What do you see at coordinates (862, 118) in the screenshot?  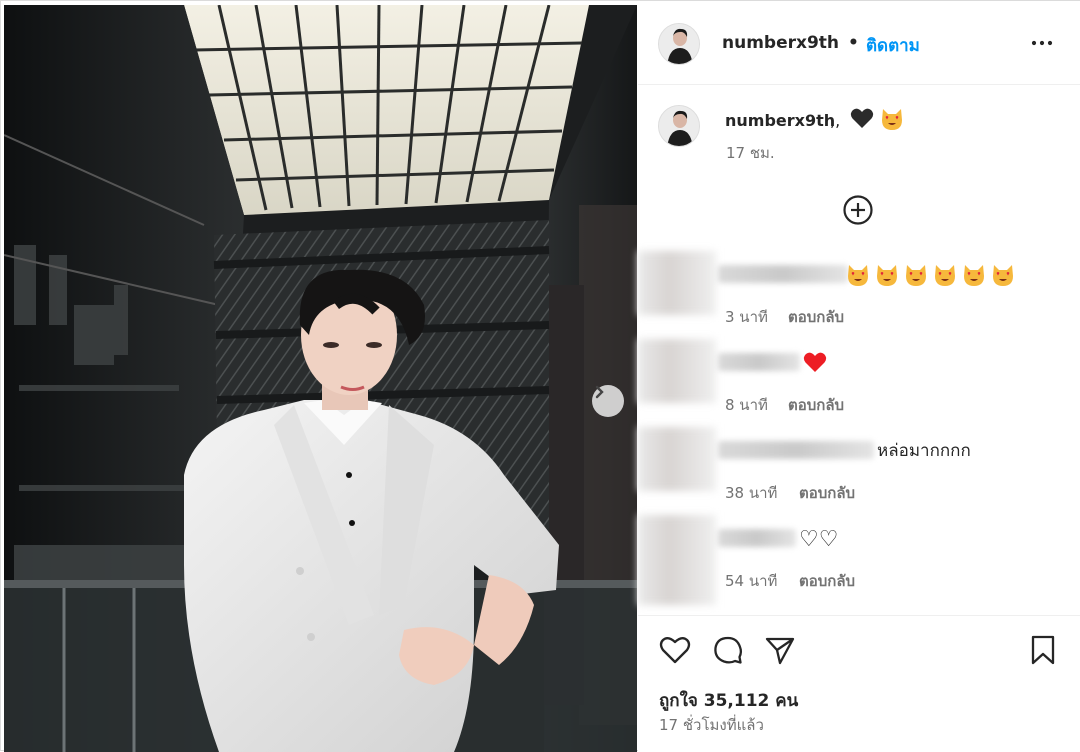 I see `black-heart-icon` at bounding box center [862, 118].